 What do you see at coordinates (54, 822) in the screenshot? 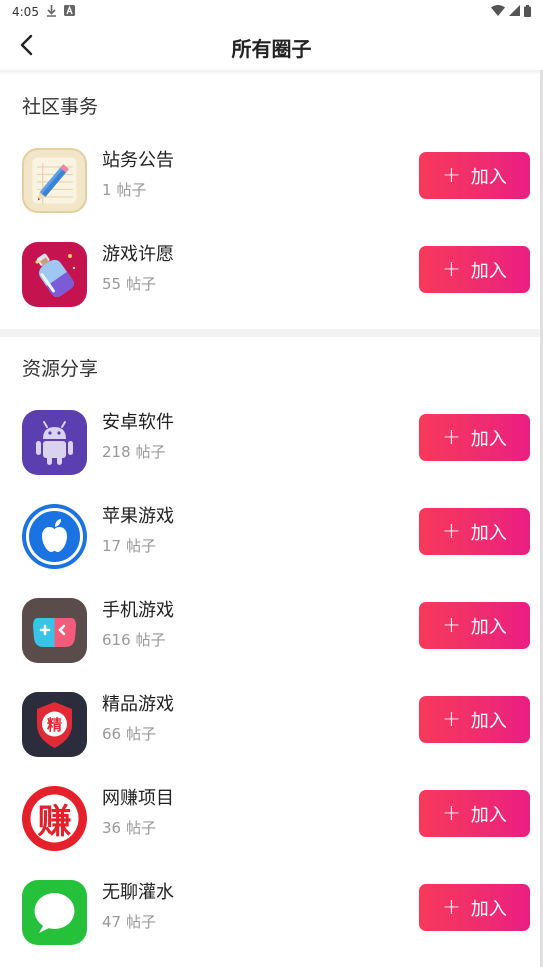
I see `earn-icon-text: 赚` at bounding box center [54, 822].